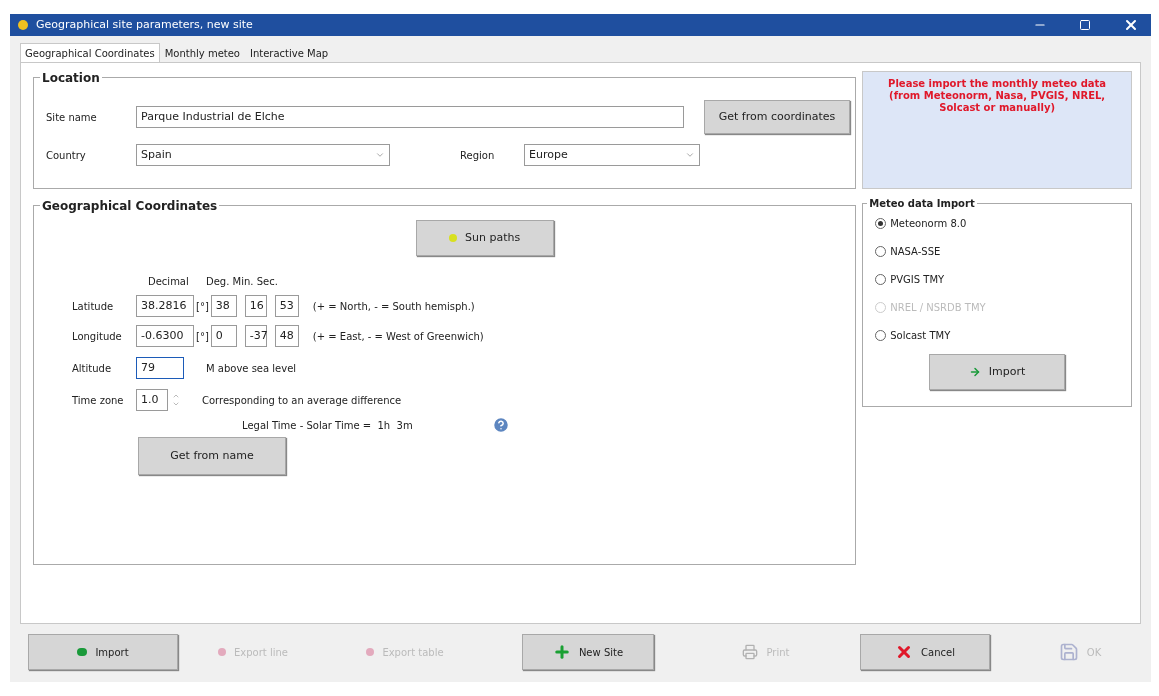 The image size is (1159, 696). I want to click on field-label: Region, so click(478, 155).